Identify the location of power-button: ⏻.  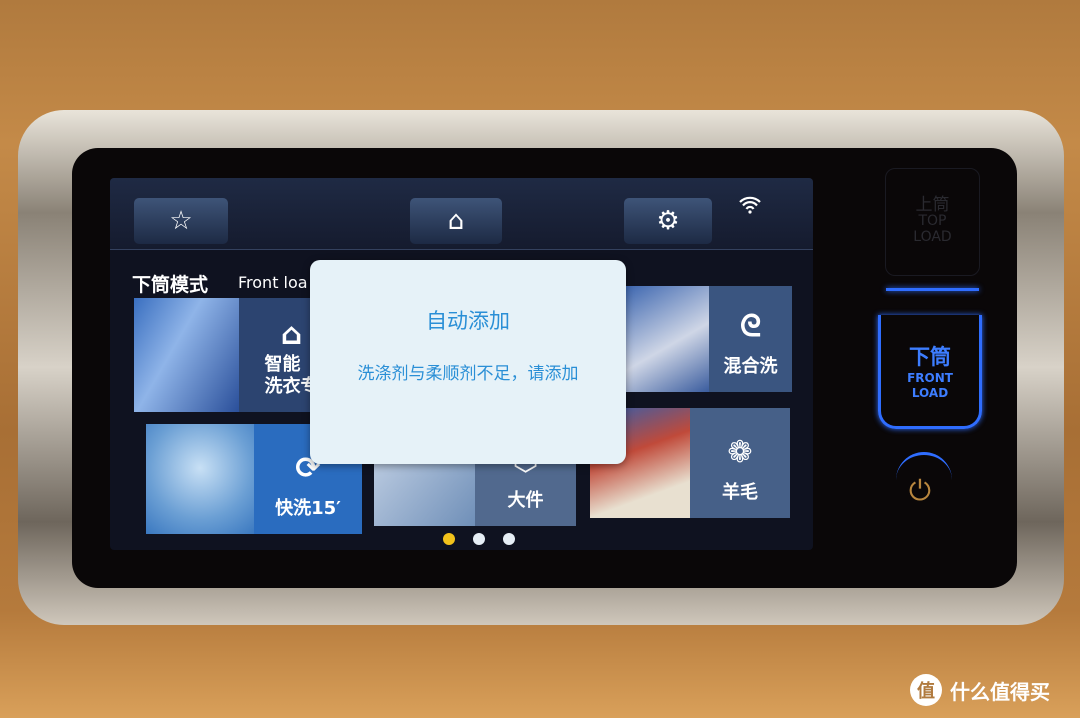
(920, 492).